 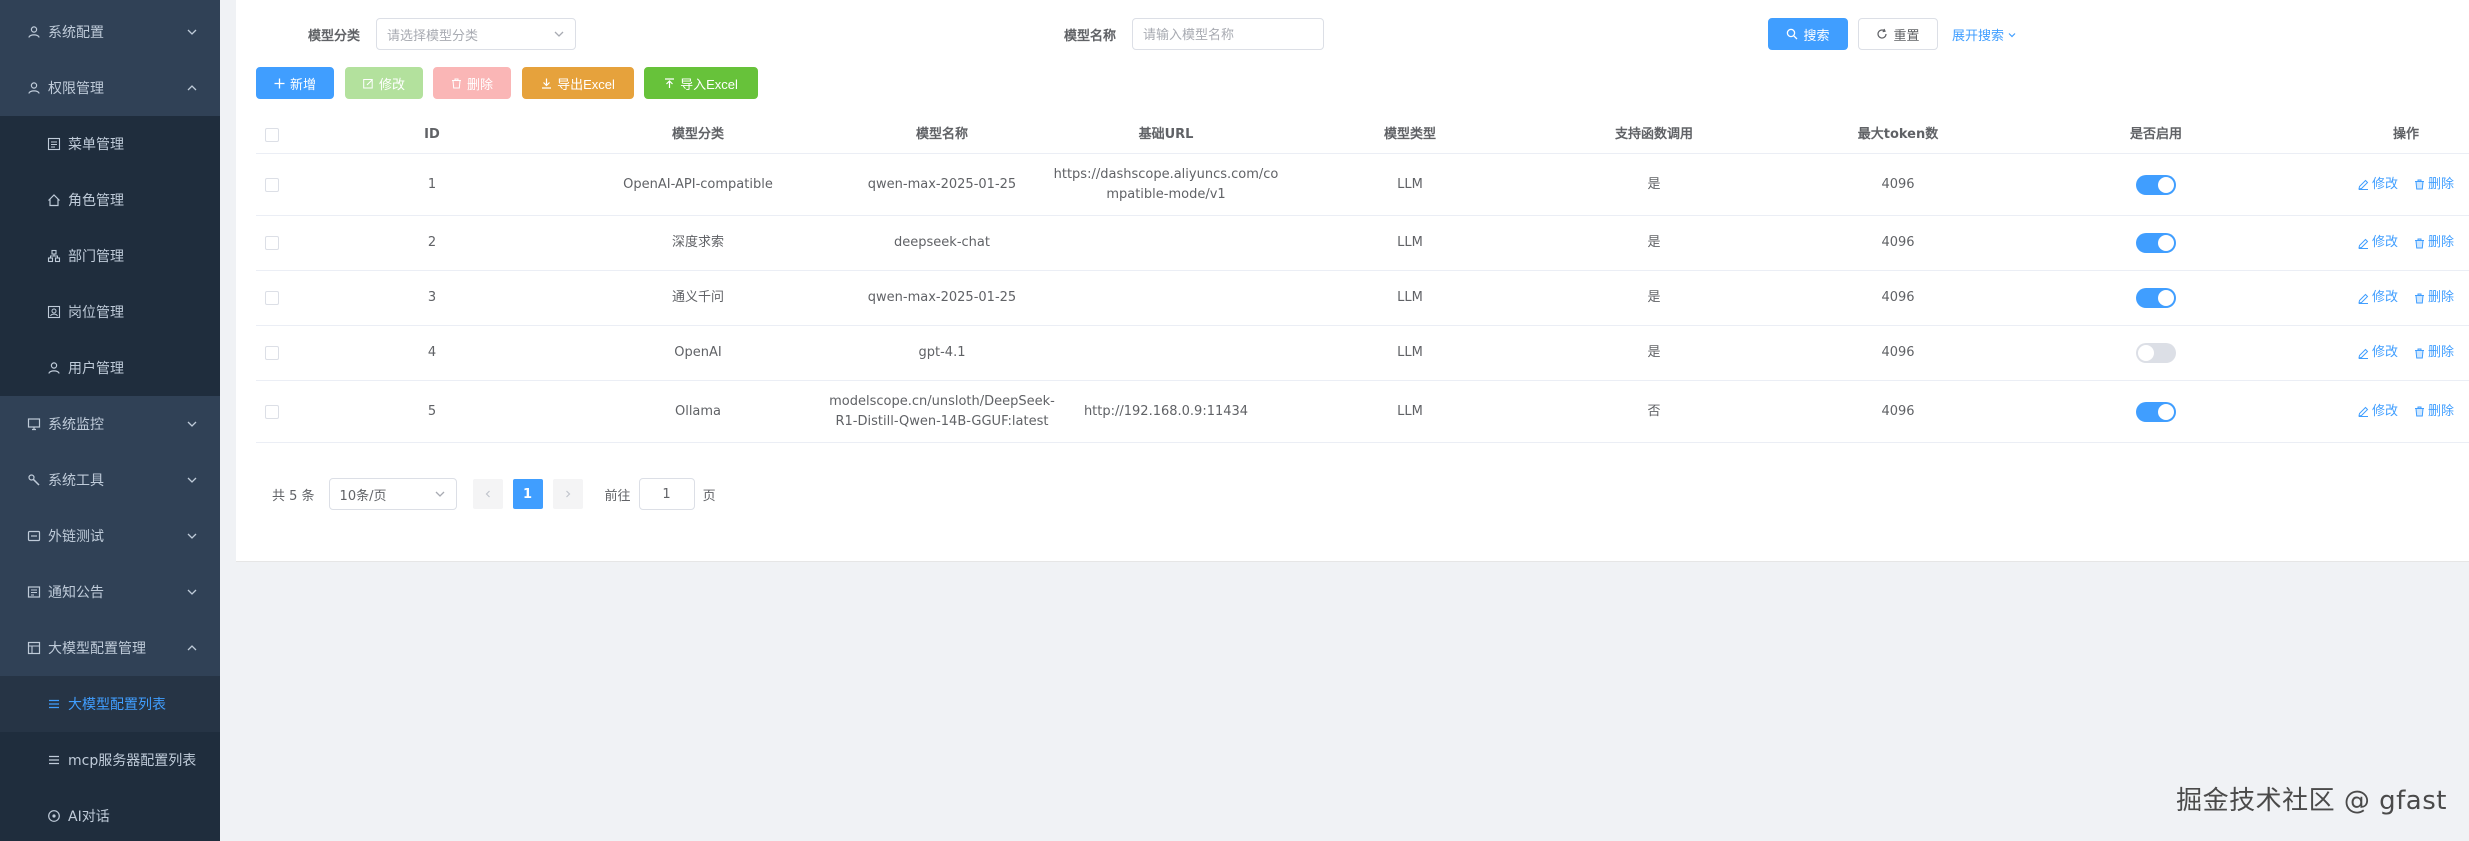 What do you see at coordinates (472, 83) in the screenshot?
I see `delete-button: 删除` at bounding box center [472, 83].